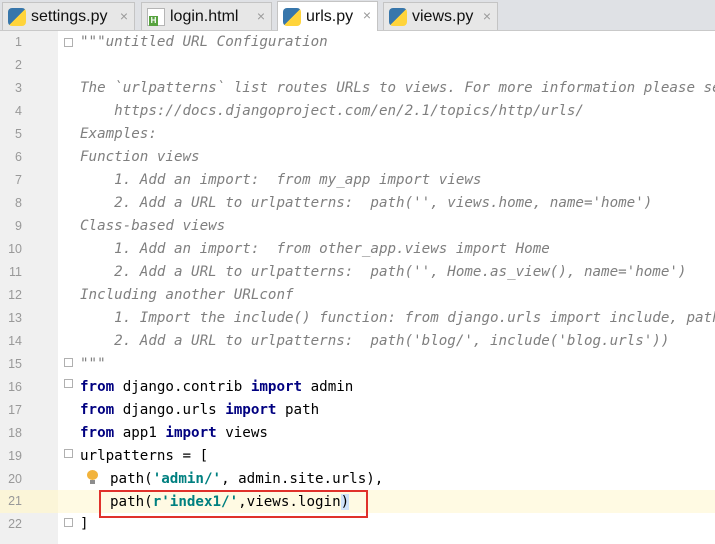  What do you see at coordinates (15, 249) in the screenshot?
I see `line-number: 10` at bounding box center [15, 249].